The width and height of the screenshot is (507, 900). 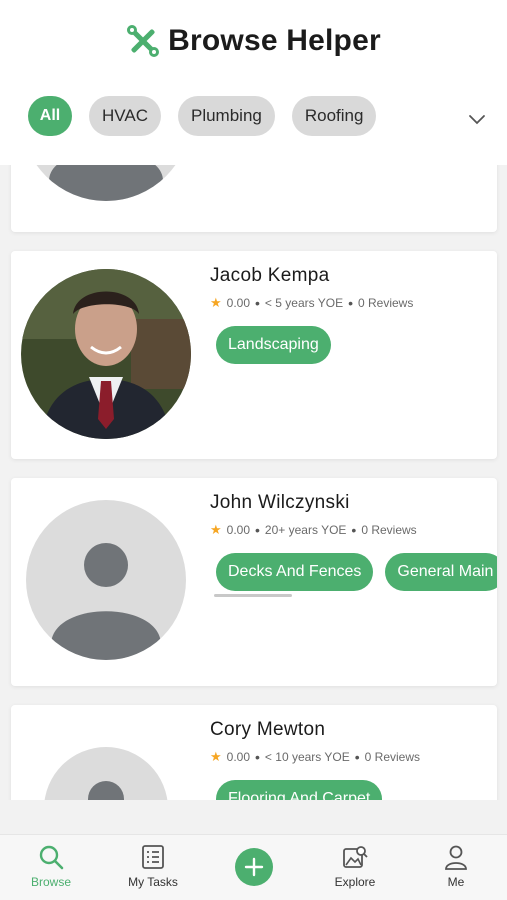 I want to click on filter-chip-roofing: Roofing, so click(x=334, y=116).